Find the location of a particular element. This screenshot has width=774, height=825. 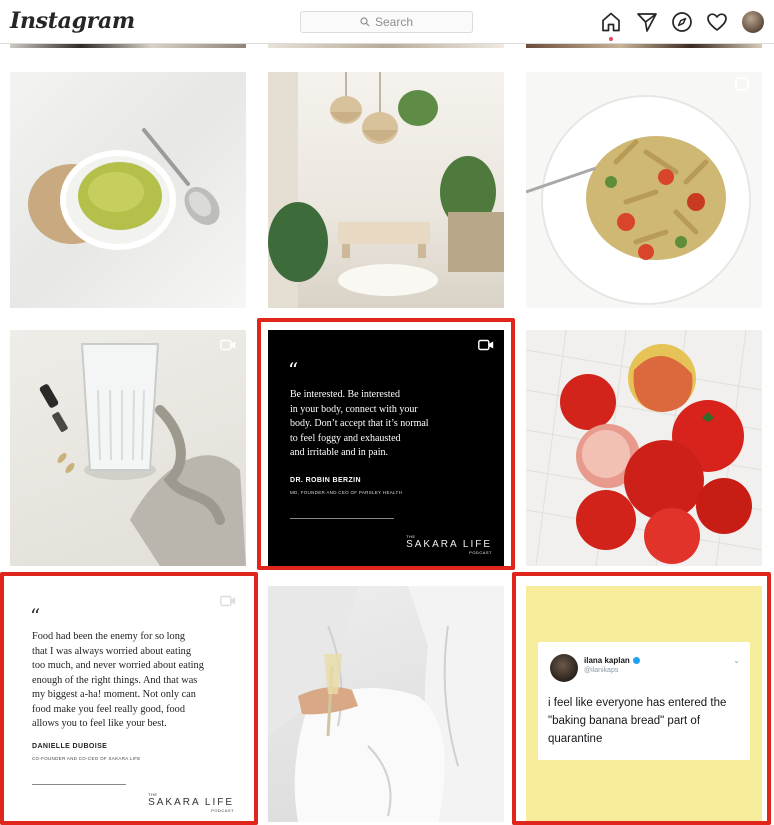

quote-line: enough of the right things. And that was is located at coordinates (115, 680).